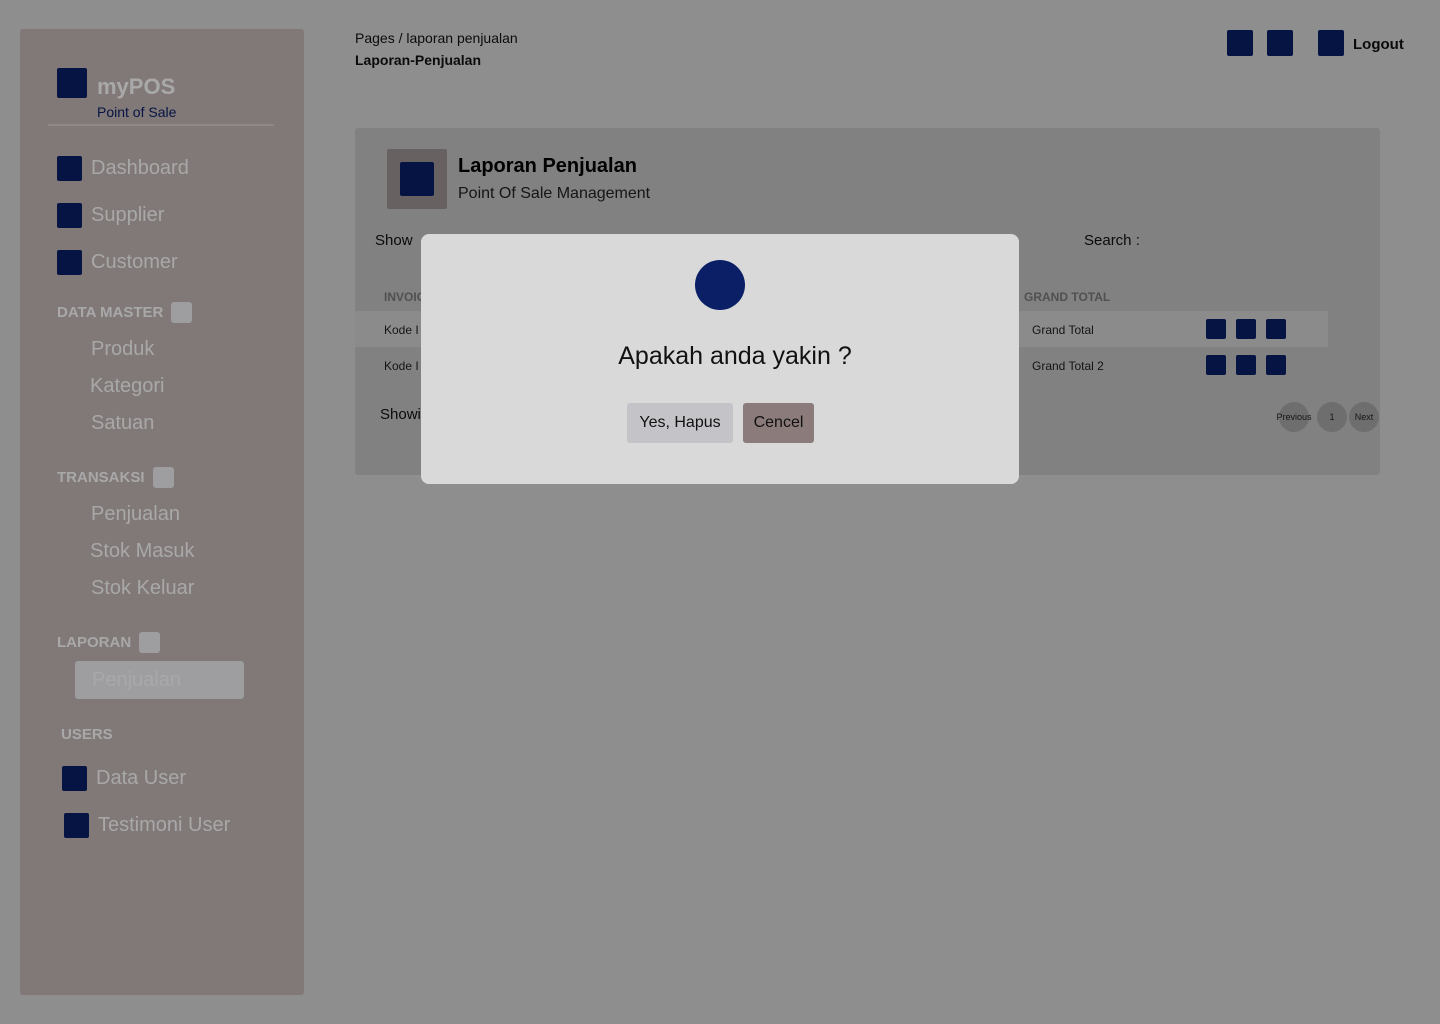 The height and width of the screenshot is (1024, 1440). What do you see at coordinates (778, 423) in the screenshot?
I see `cancel-button: Cencel` at bounding box center [778, 423].